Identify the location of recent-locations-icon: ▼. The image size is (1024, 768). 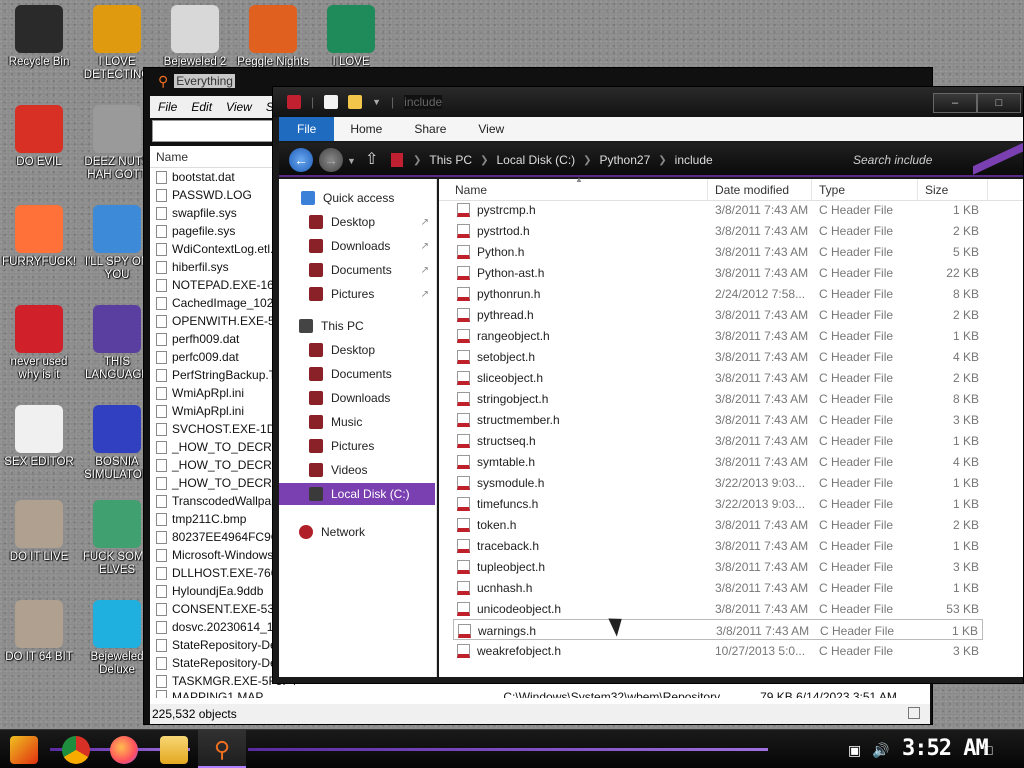
(351, 161).